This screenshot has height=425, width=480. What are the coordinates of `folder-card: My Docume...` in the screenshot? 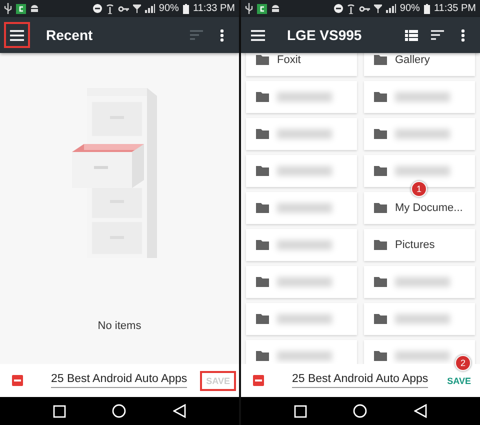 It's located at (419, 208).